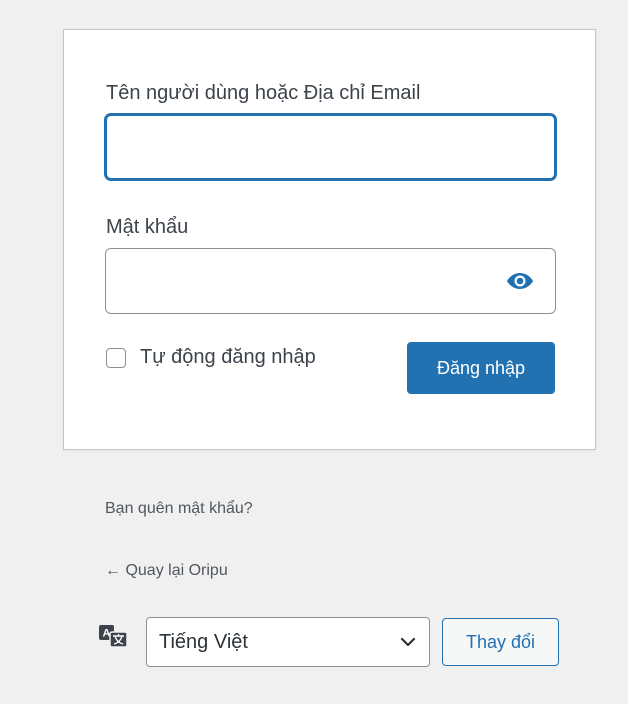  What do you see at coordinates (330, 281) in the screenshot?
I see `password-input` at bounding box center [330, 281].